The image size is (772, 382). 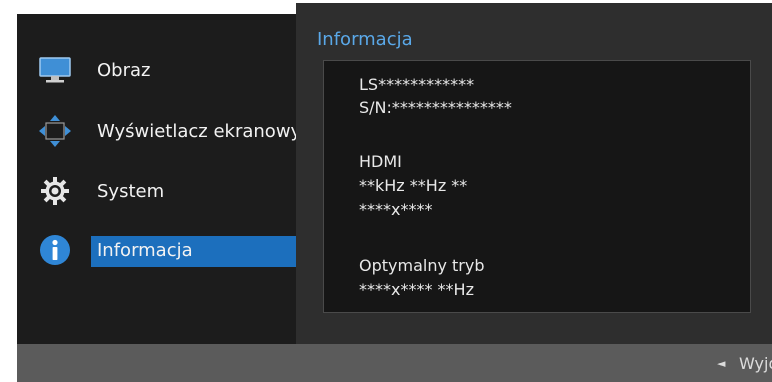 What do you see at coordinates (394, 363) in the screenshot?
I see `footer-bar: ◄ Wyjdź` at bounding box center [394, 363].